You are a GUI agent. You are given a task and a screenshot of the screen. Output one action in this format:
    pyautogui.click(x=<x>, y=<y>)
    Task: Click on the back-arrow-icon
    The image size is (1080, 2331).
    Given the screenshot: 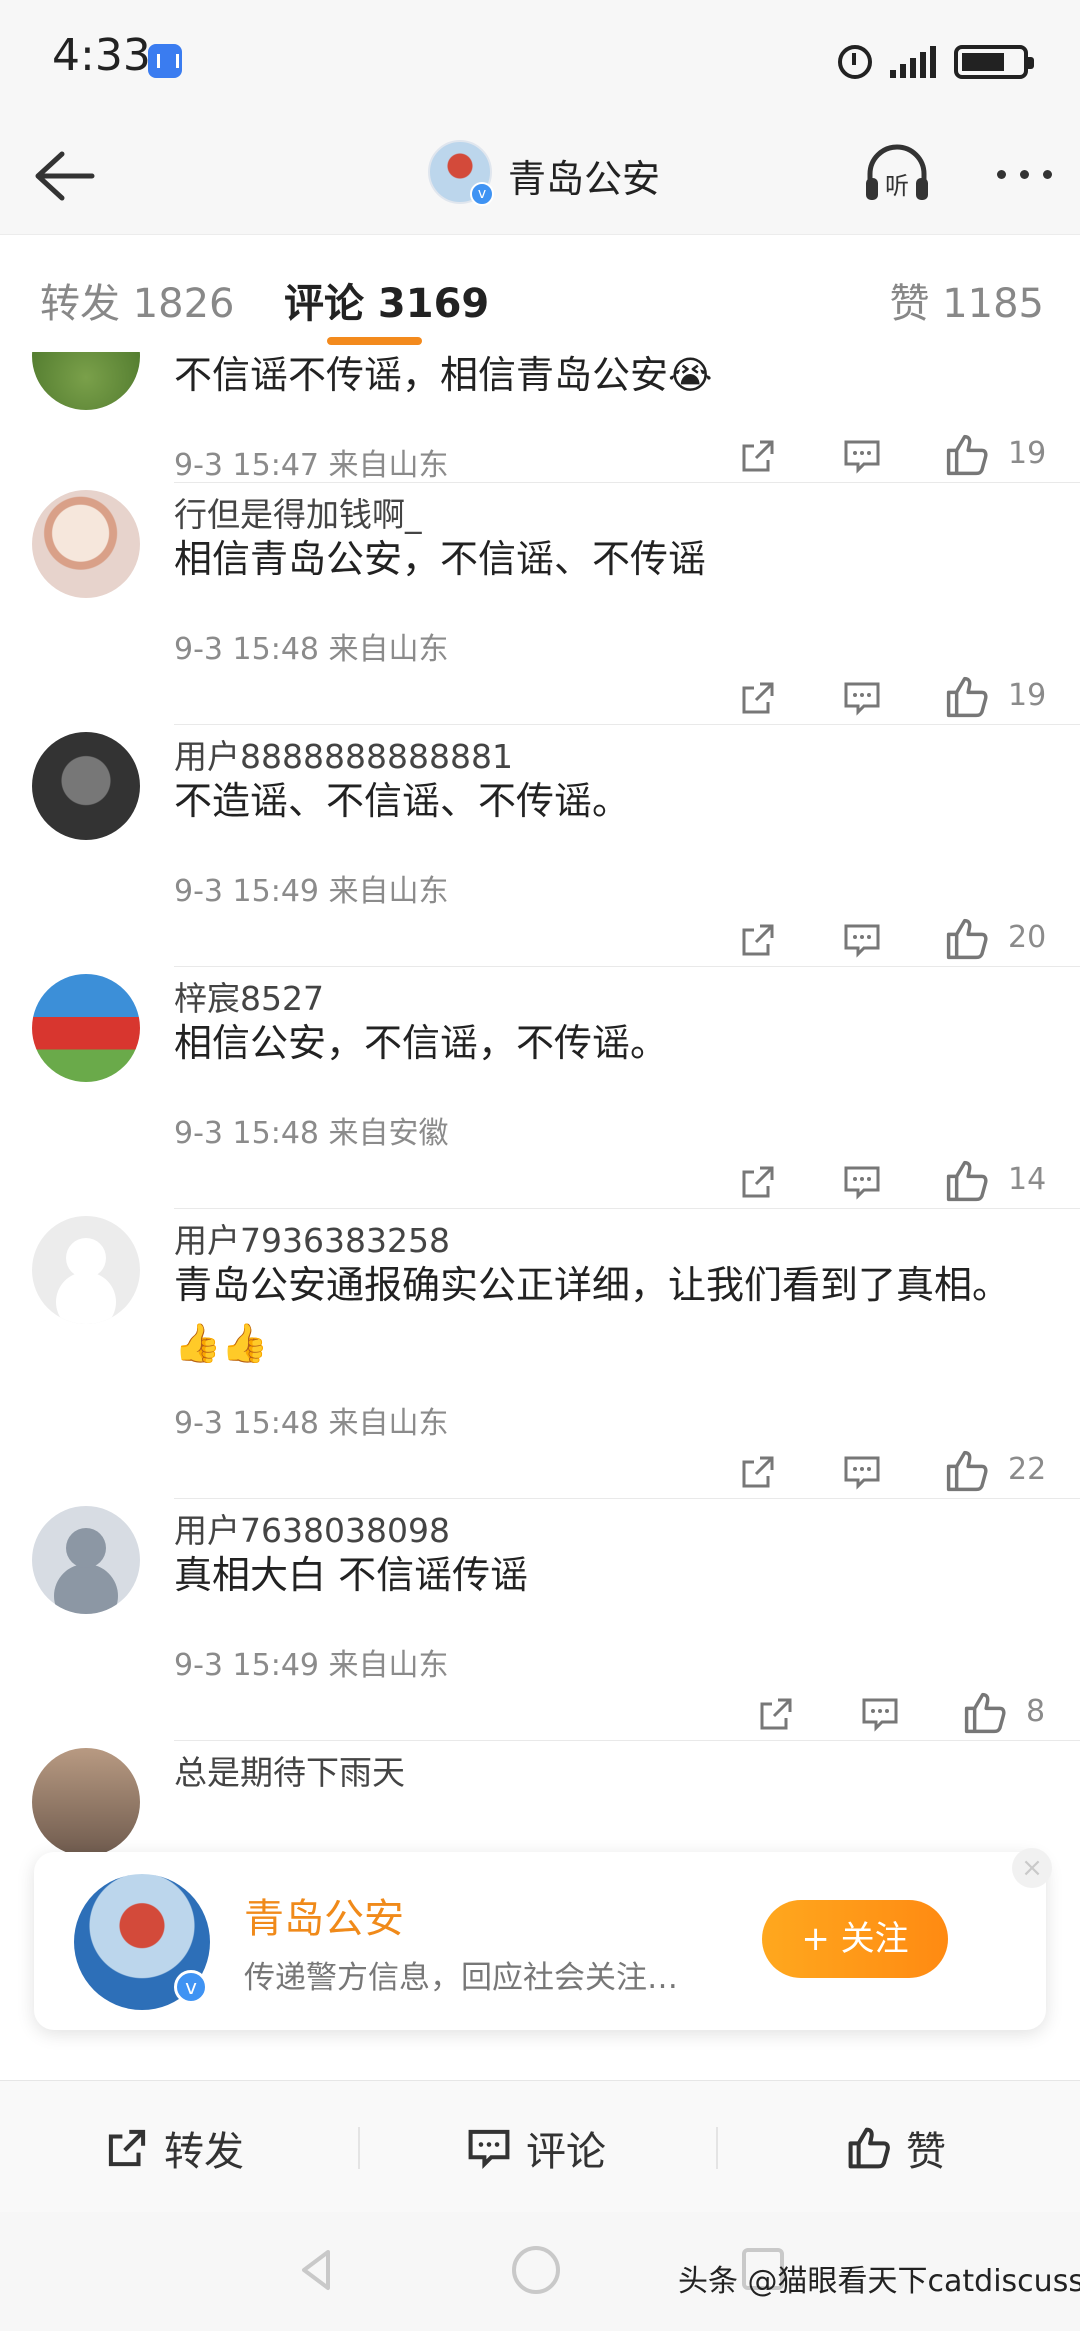 What is the action you would take?
    pyautogui.click(x=63, y=176)
    